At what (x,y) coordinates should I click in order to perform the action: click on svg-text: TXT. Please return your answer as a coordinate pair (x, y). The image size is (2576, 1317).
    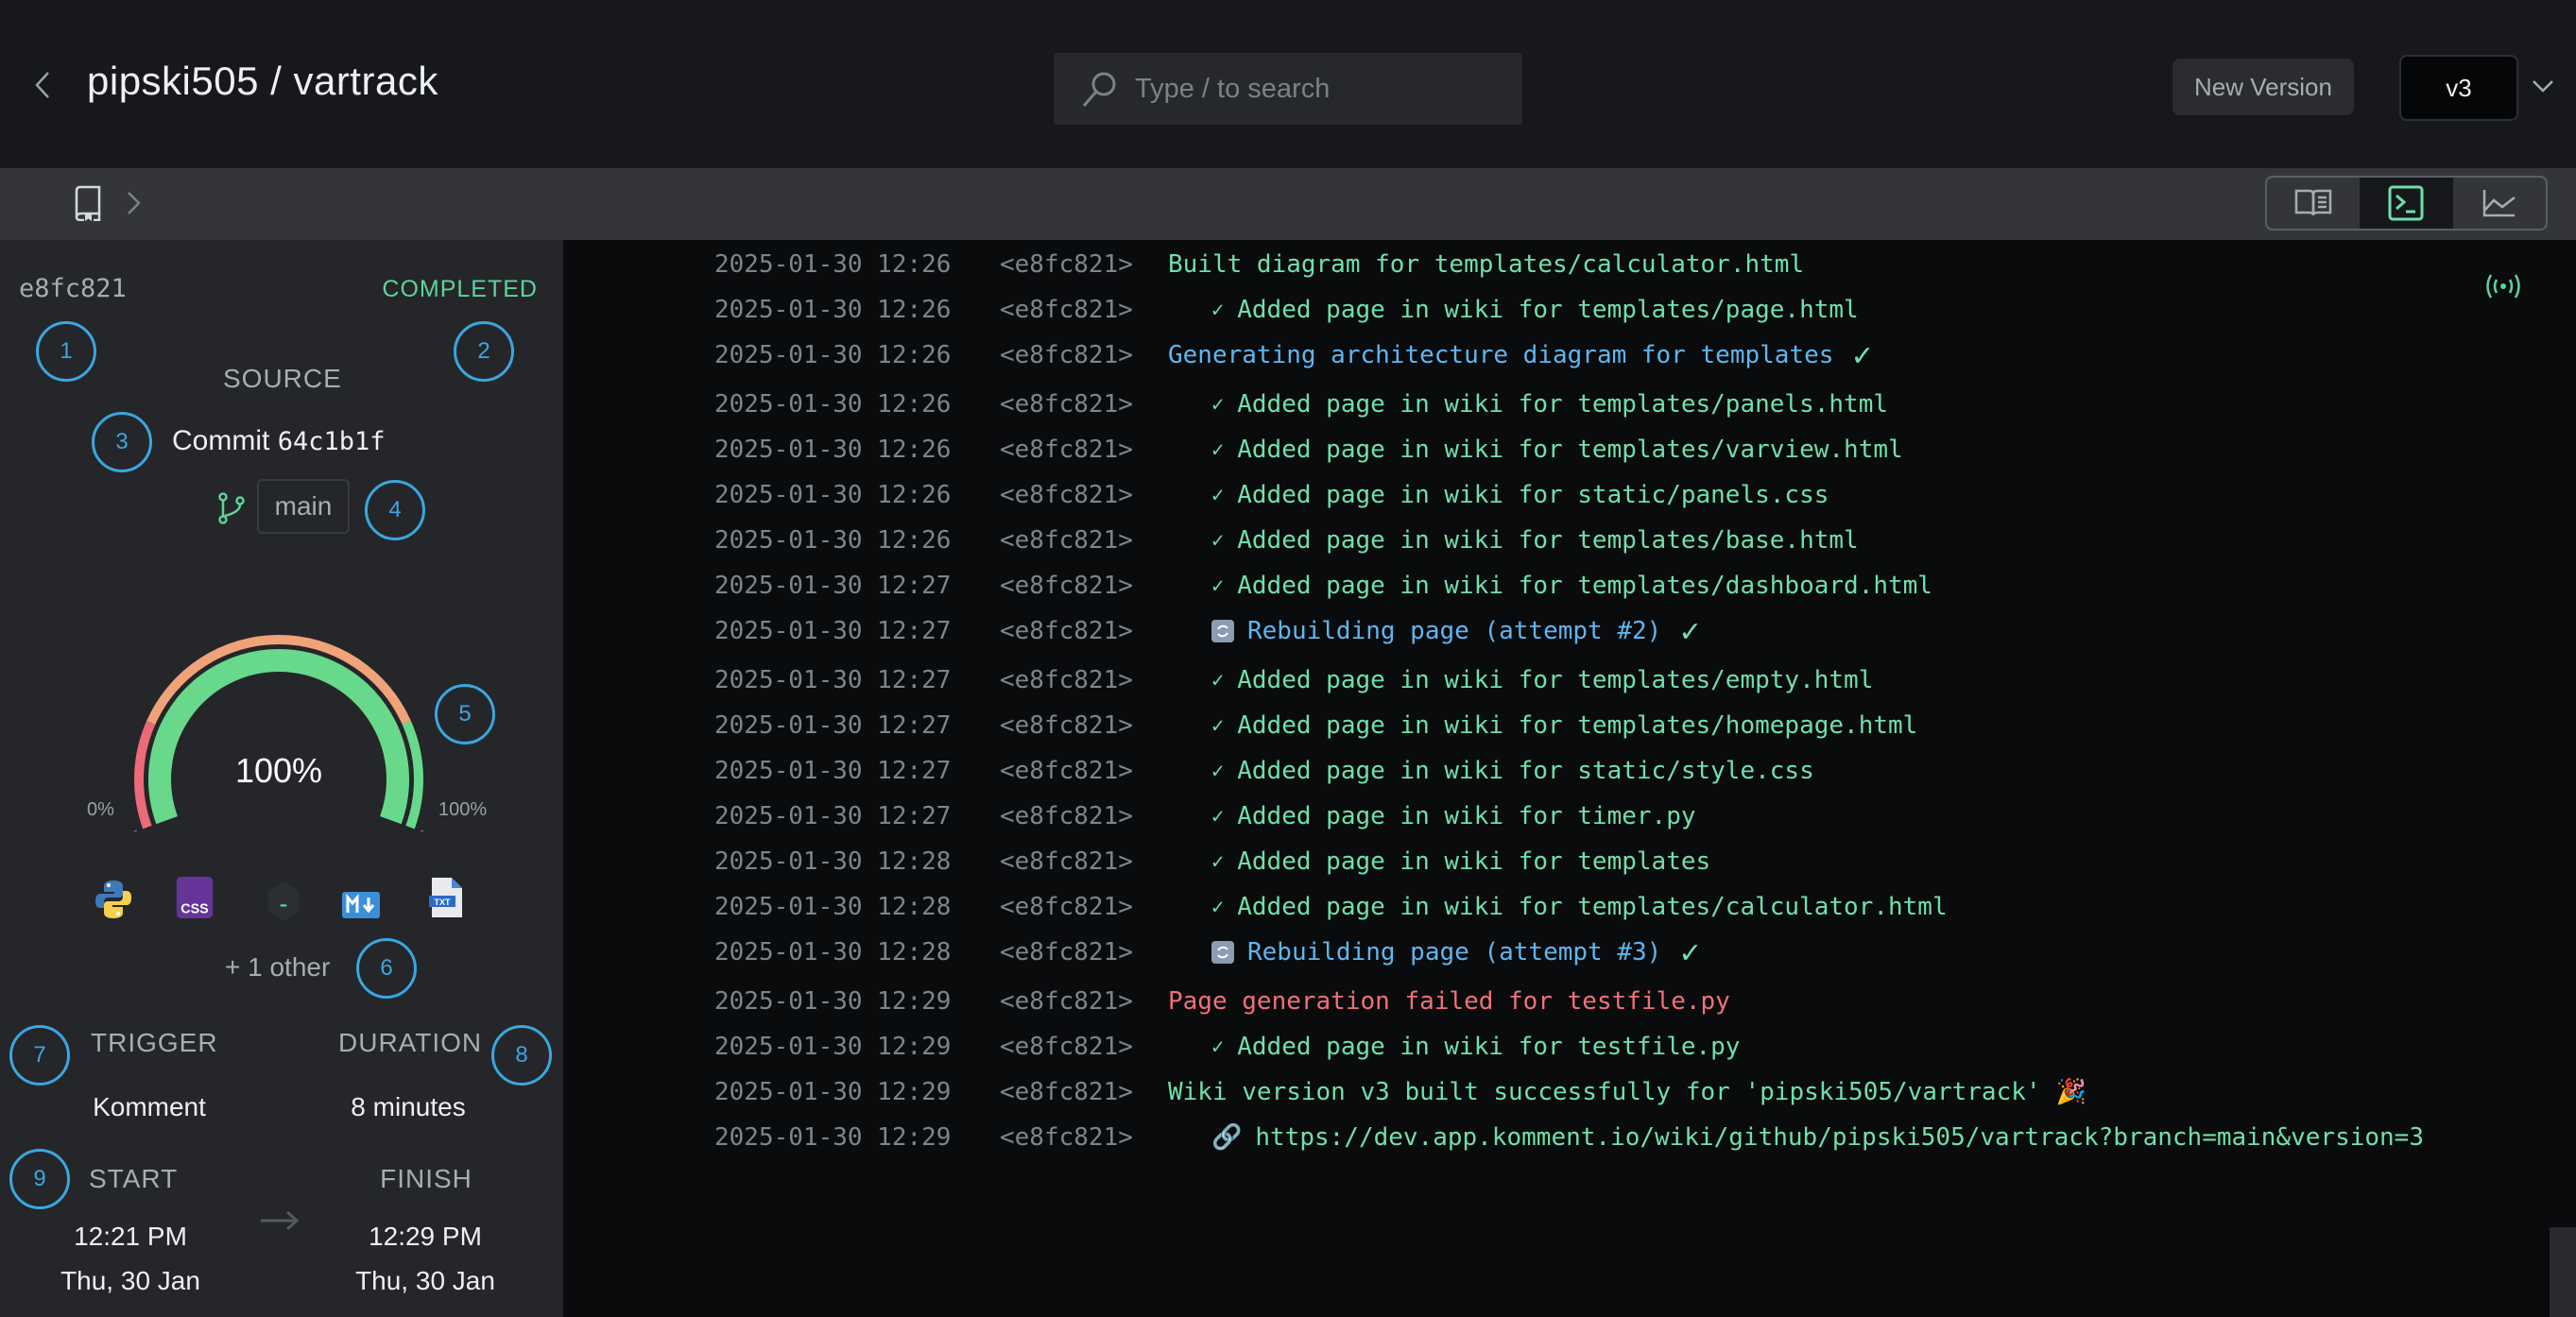
    Looking at the image, I should click on (443, 902).